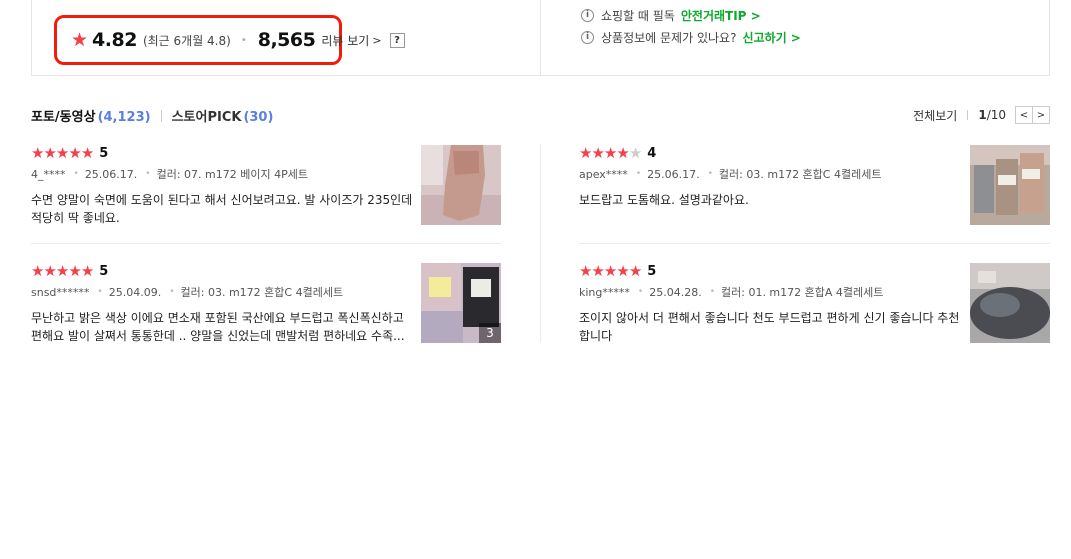  I want to click on review-count: 8,565, so click(286, 40).